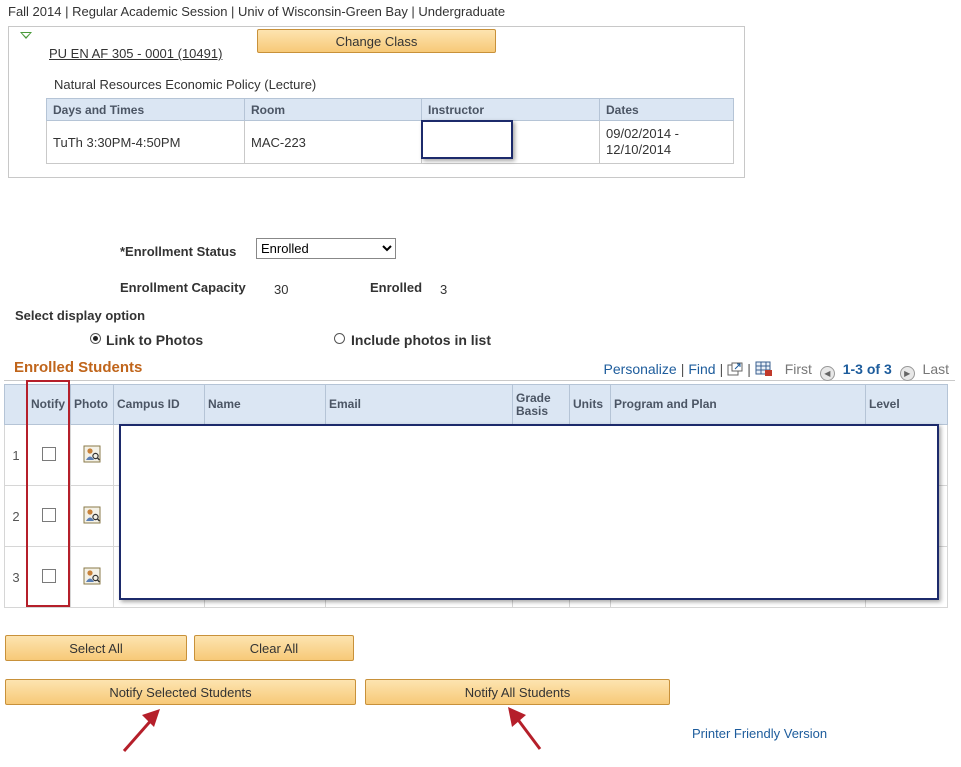 This screenshot has height=767, width=961. I want to click on dates-cell: 09/02/2014 - 12/10/2014, so click(666, 142).